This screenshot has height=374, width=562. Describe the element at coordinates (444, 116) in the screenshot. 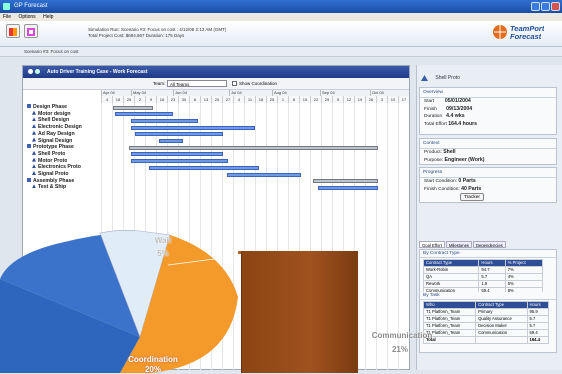

I see `overview-duration: Duration 4.4 wks` at that location.